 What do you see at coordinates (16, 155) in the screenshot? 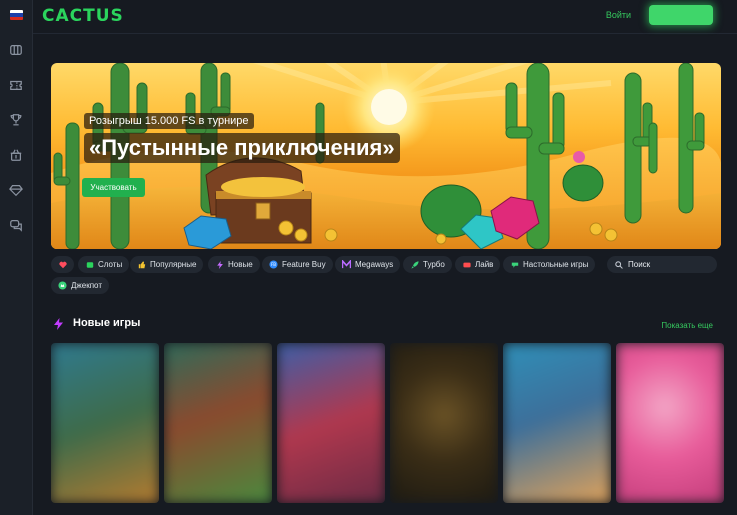
I see `gift-basket-icon` at bounding box center [16, 155].